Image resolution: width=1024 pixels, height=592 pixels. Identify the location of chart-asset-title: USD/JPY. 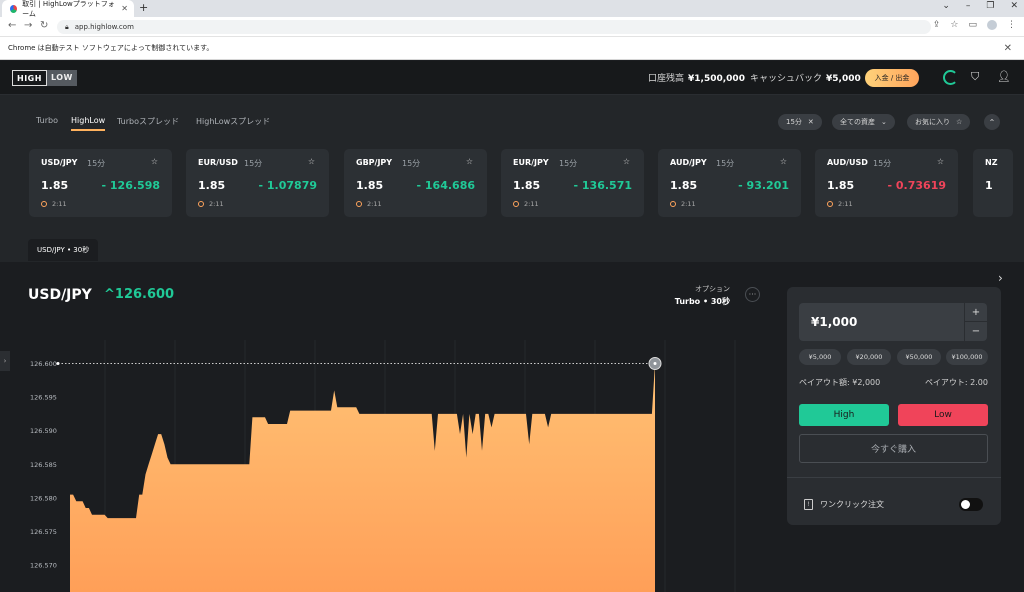
(60, 295).